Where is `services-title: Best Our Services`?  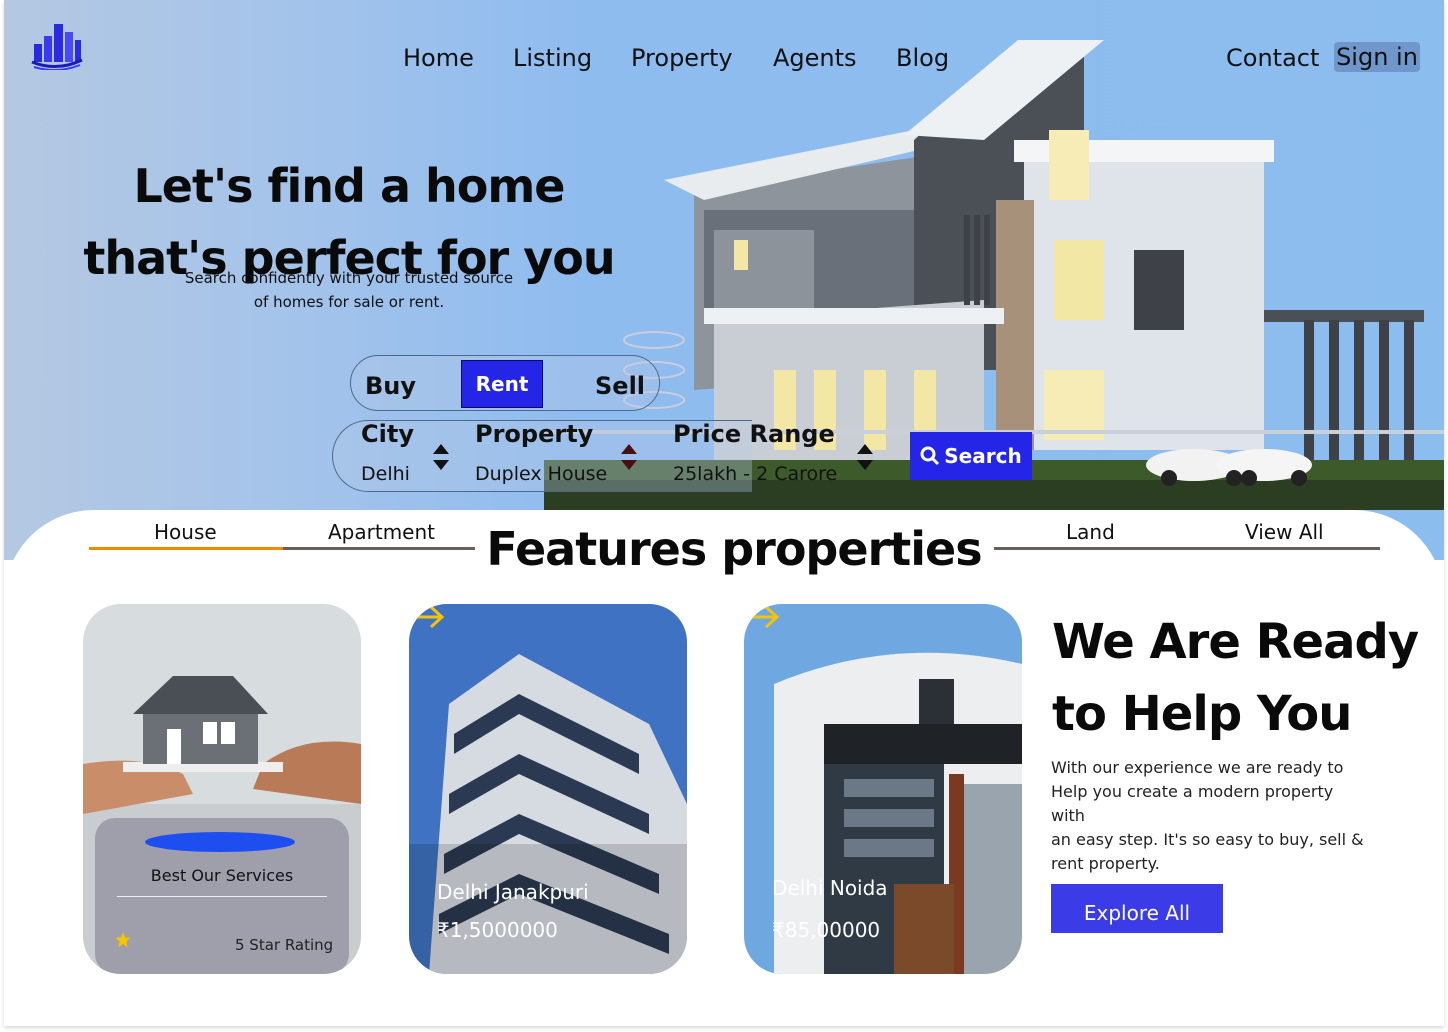
services-title: Best Our Services is located at coordinates (222, 875).